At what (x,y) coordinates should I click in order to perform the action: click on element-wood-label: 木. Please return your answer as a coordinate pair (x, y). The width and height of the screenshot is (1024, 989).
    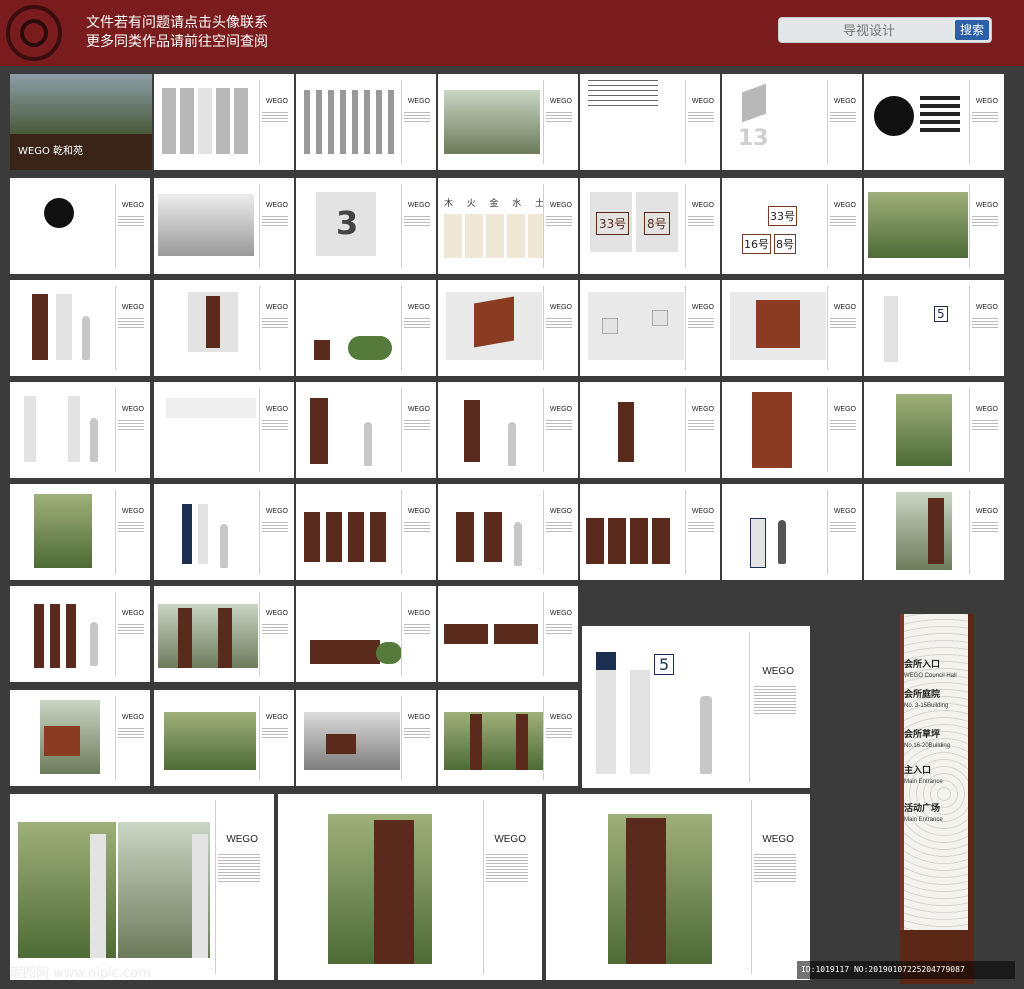
    Looking at the image, I should click on (449, 204).